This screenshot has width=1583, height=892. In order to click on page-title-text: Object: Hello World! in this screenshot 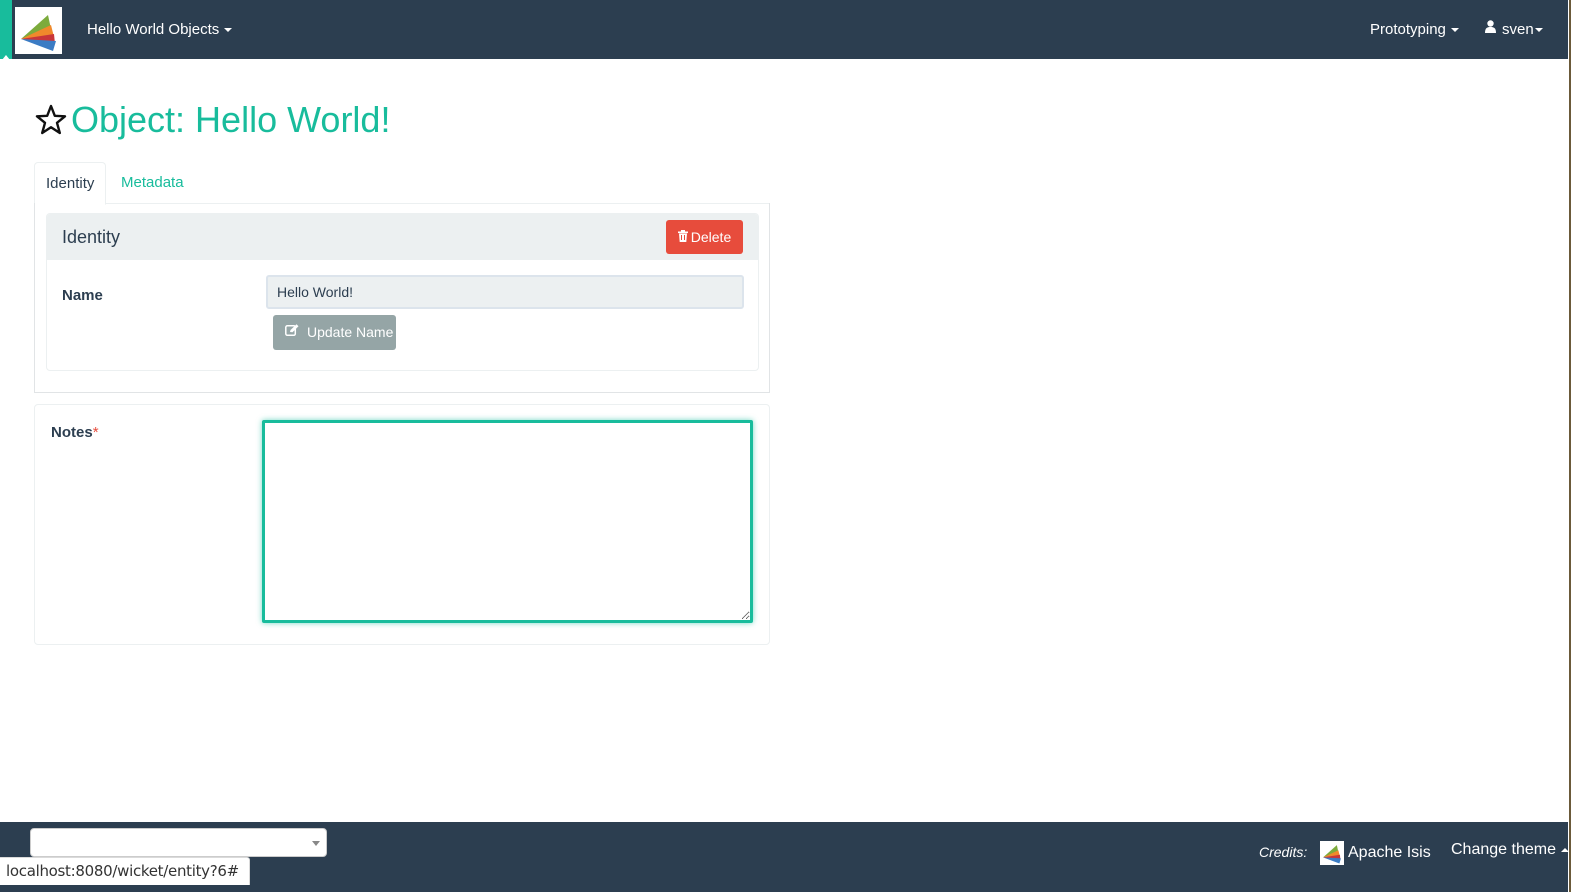, I will do `click(231, 119)`.